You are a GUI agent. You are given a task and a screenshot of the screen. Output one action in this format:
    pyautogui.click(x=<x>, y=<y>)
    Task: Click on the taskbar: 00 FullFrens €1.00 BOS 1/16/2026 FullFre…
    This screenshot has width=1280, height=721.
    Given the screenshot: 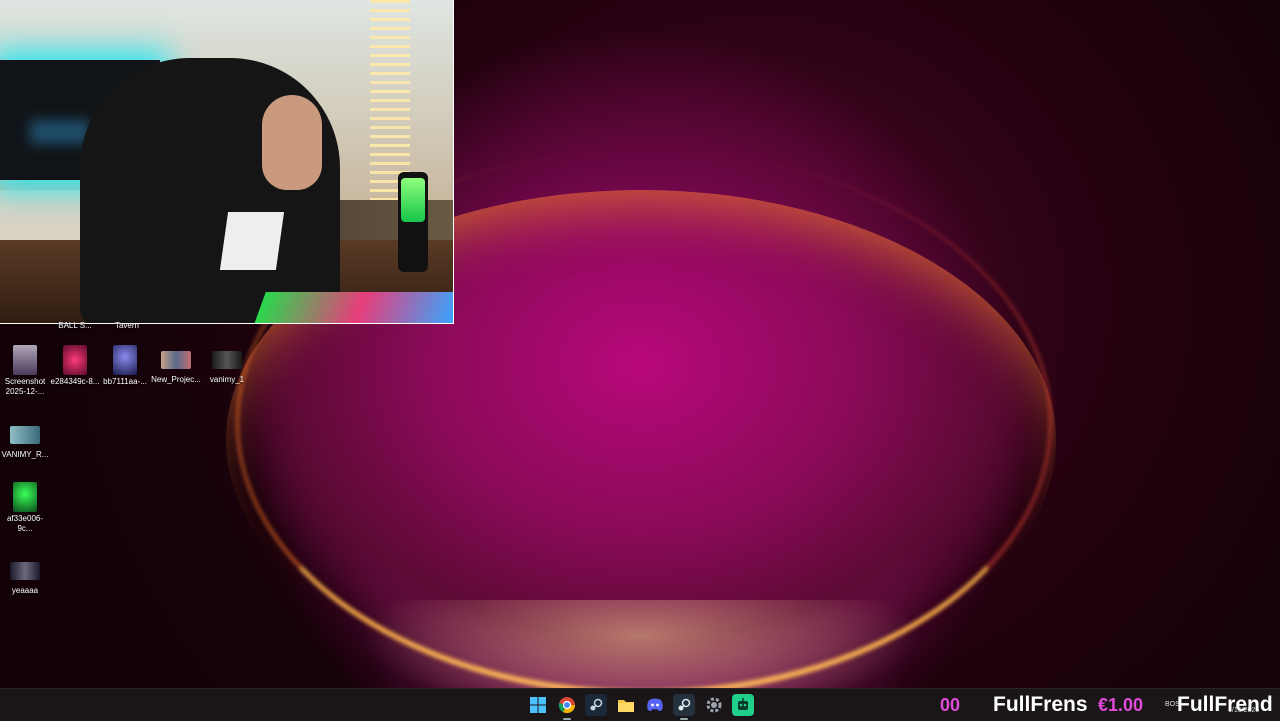 What is the action you would take?
    pyautogui.click(x=640, y=704)
    